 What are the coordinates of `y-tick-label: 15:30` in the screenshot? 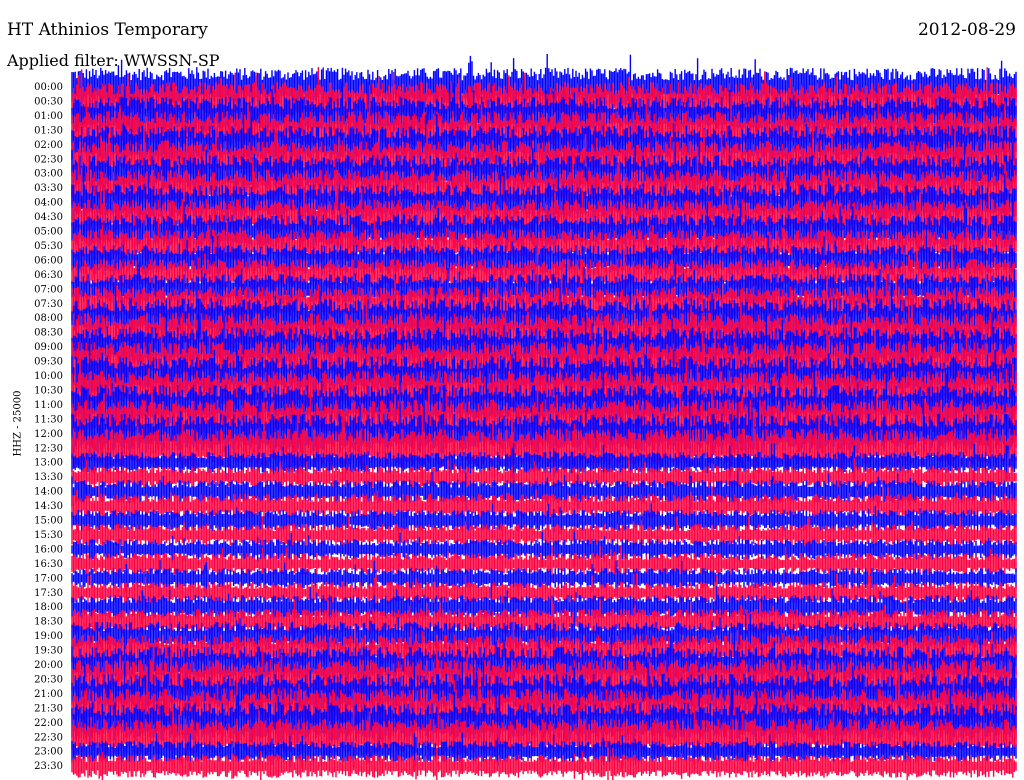 It's located at (48, 535).